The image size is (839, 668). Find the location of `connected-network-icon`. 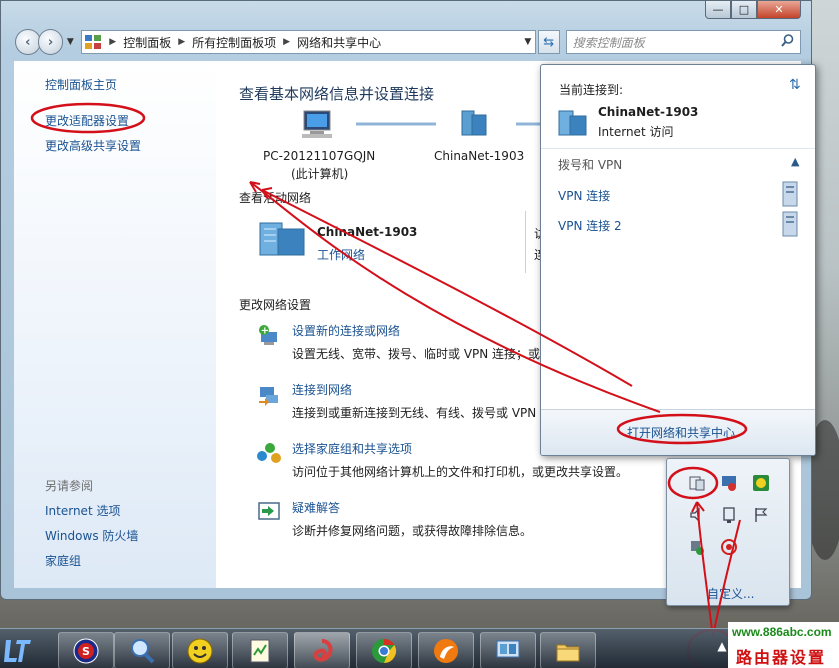

connected-network-icon is located at coordinates (572, 123).